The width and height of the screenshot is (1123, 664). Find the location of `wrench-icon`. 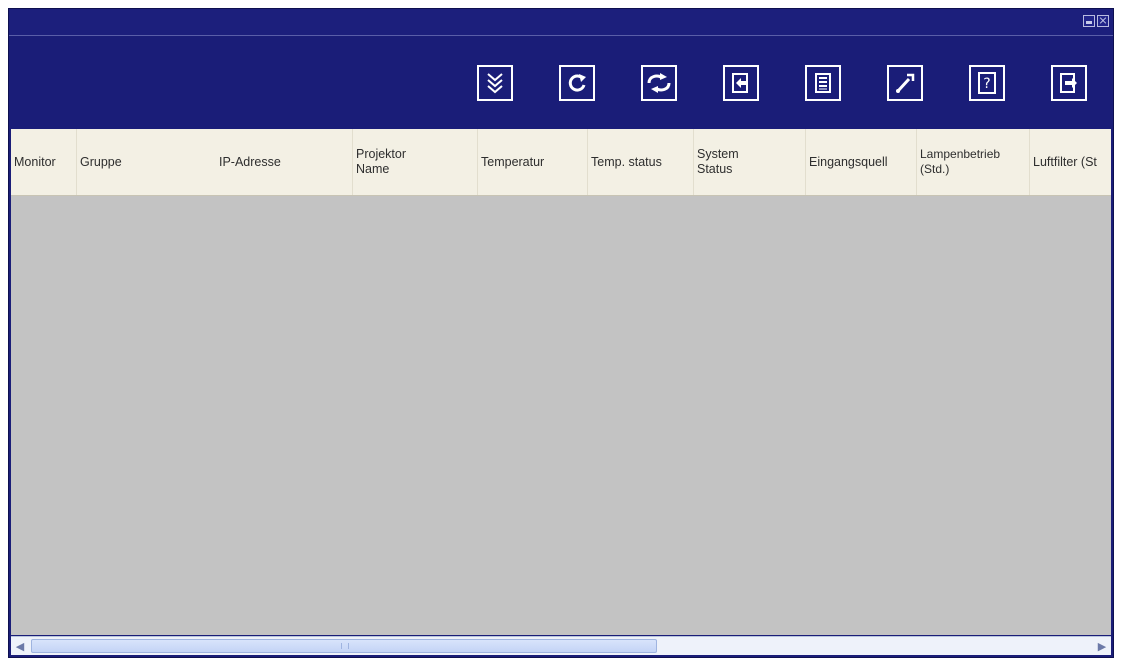

wrench-icon is located at coordinates (905, 83).